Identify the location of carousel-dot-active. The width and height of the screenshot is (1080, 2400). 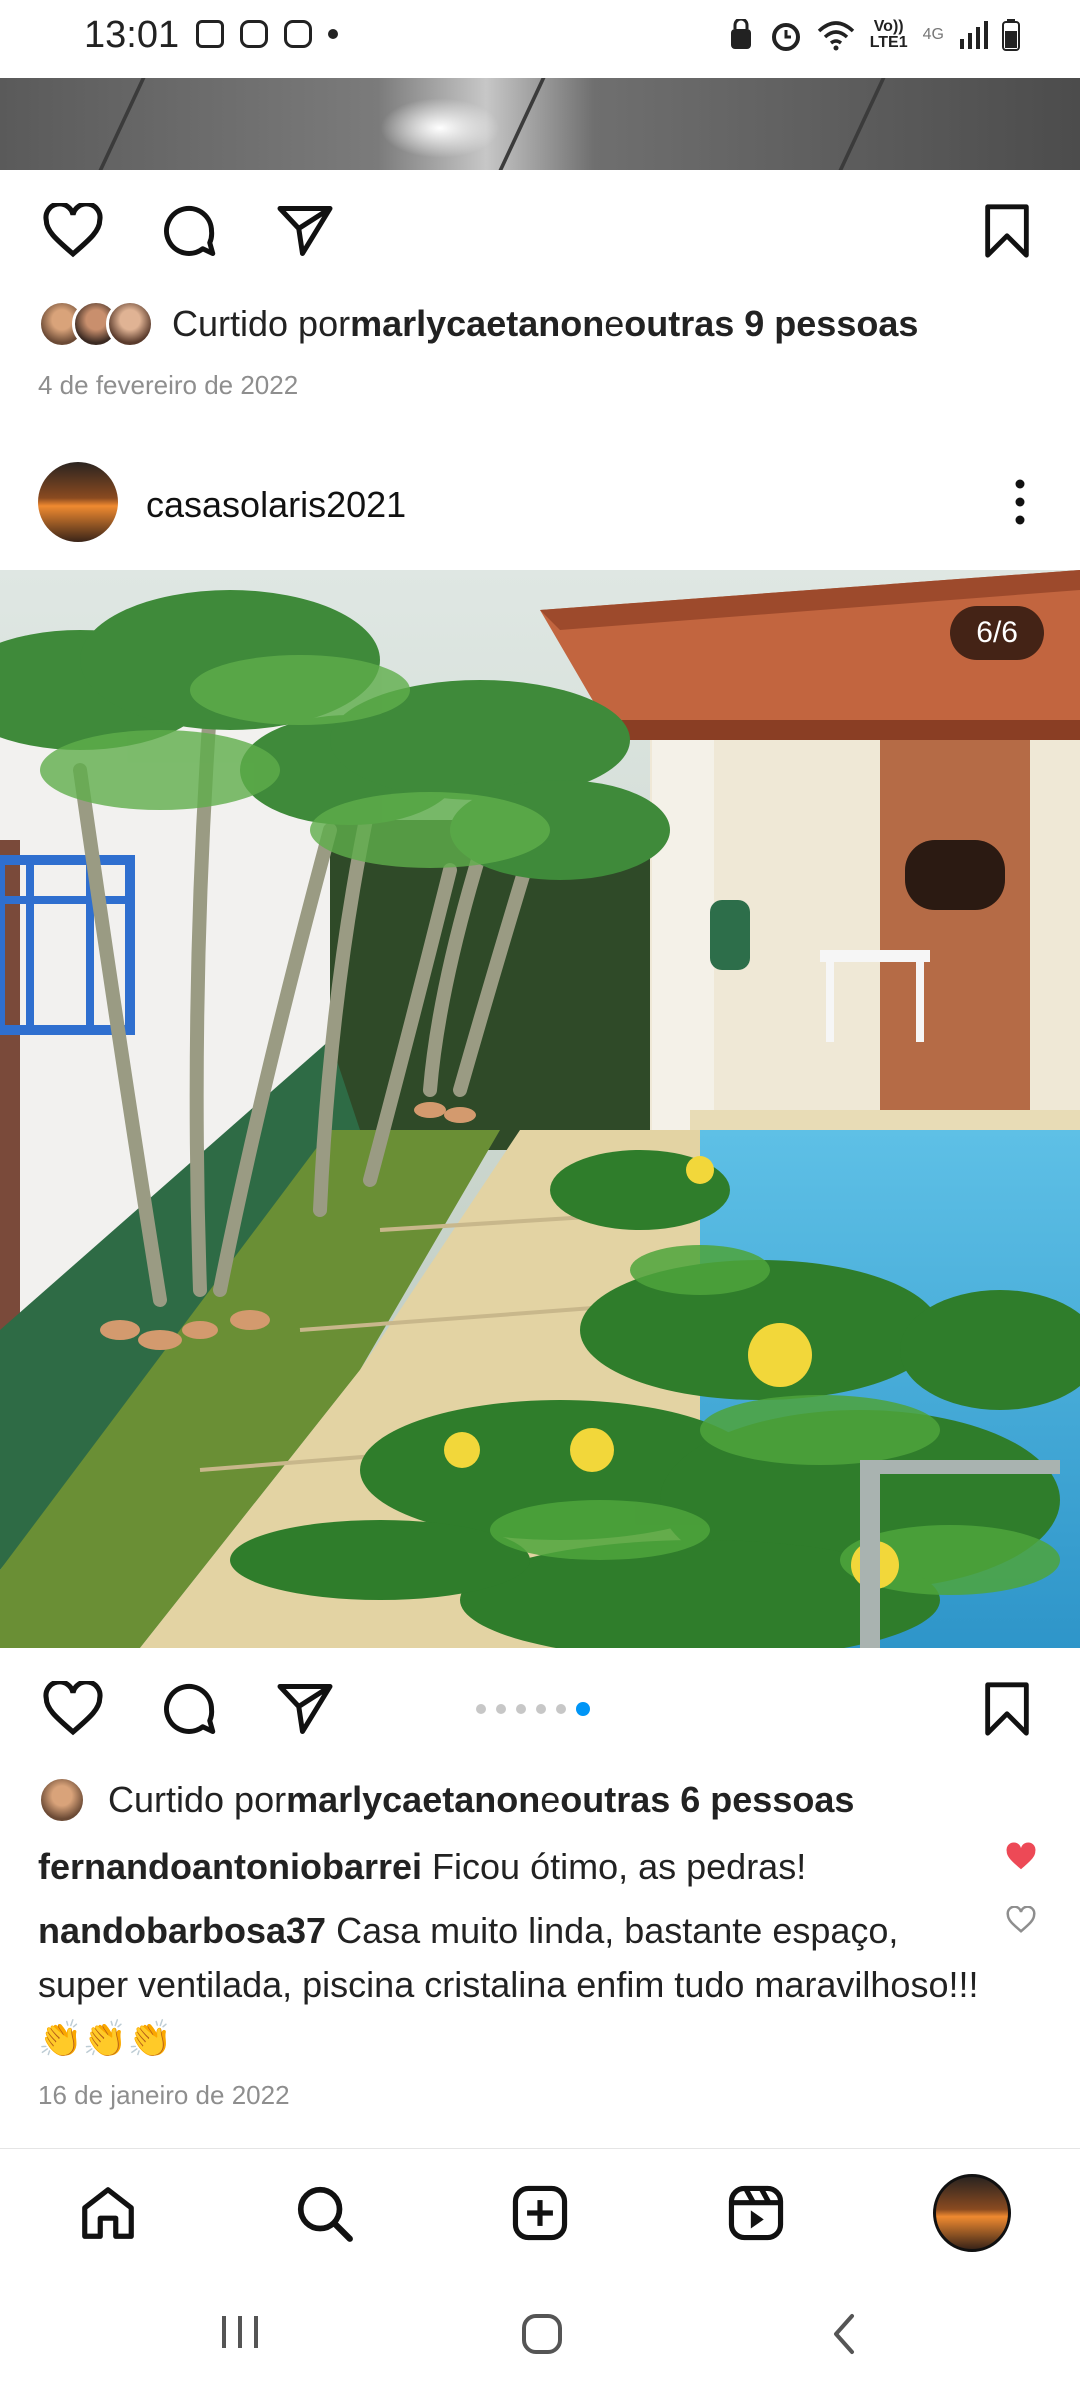
(583, 1709).